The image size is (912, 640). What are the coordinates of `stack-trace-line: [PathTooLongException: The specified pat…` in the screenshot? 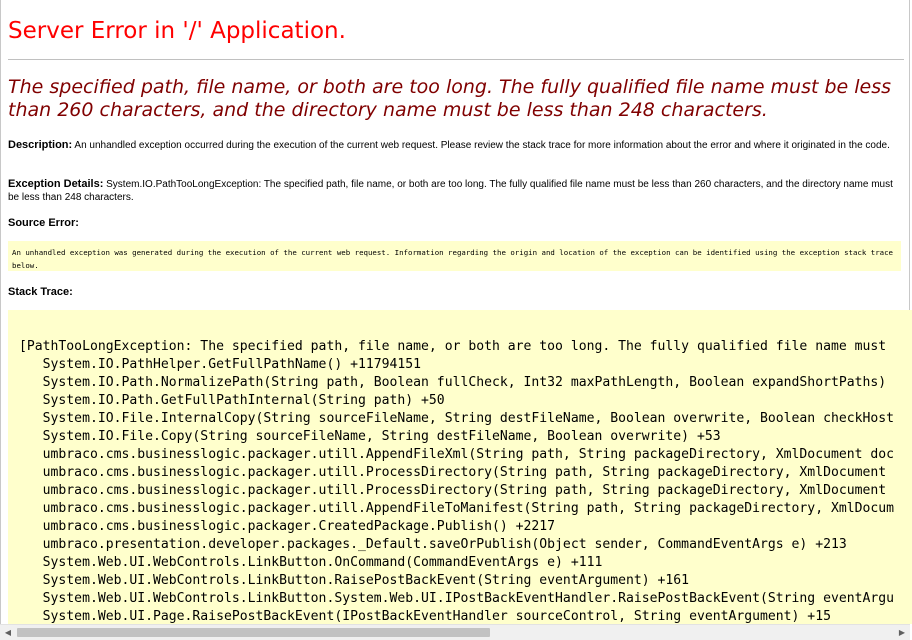 It's located at (453, 346).